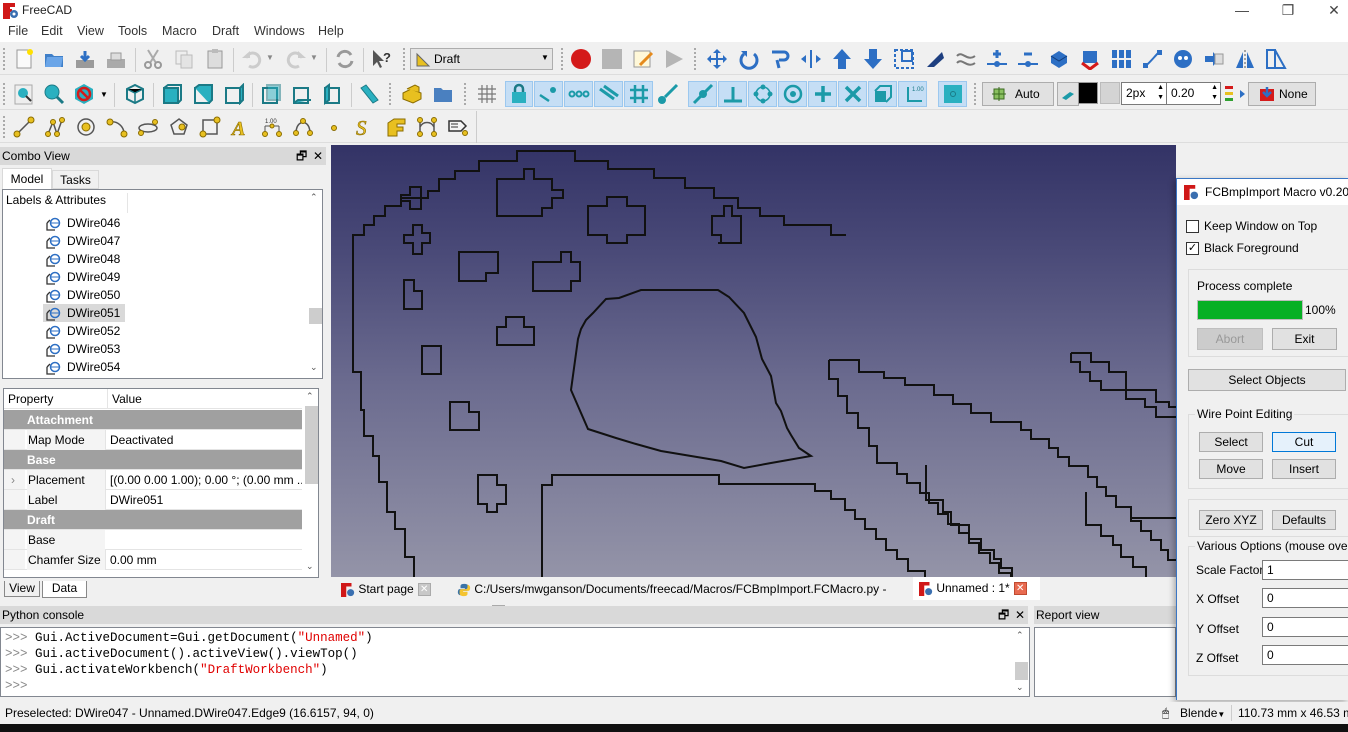 Image resolution: width=1348 pixels, height=732 pixels. What do you see at coordinates (241, 127) in the screenshot?
I see `draft-text-icon: A` at bounding box center [241, 127].